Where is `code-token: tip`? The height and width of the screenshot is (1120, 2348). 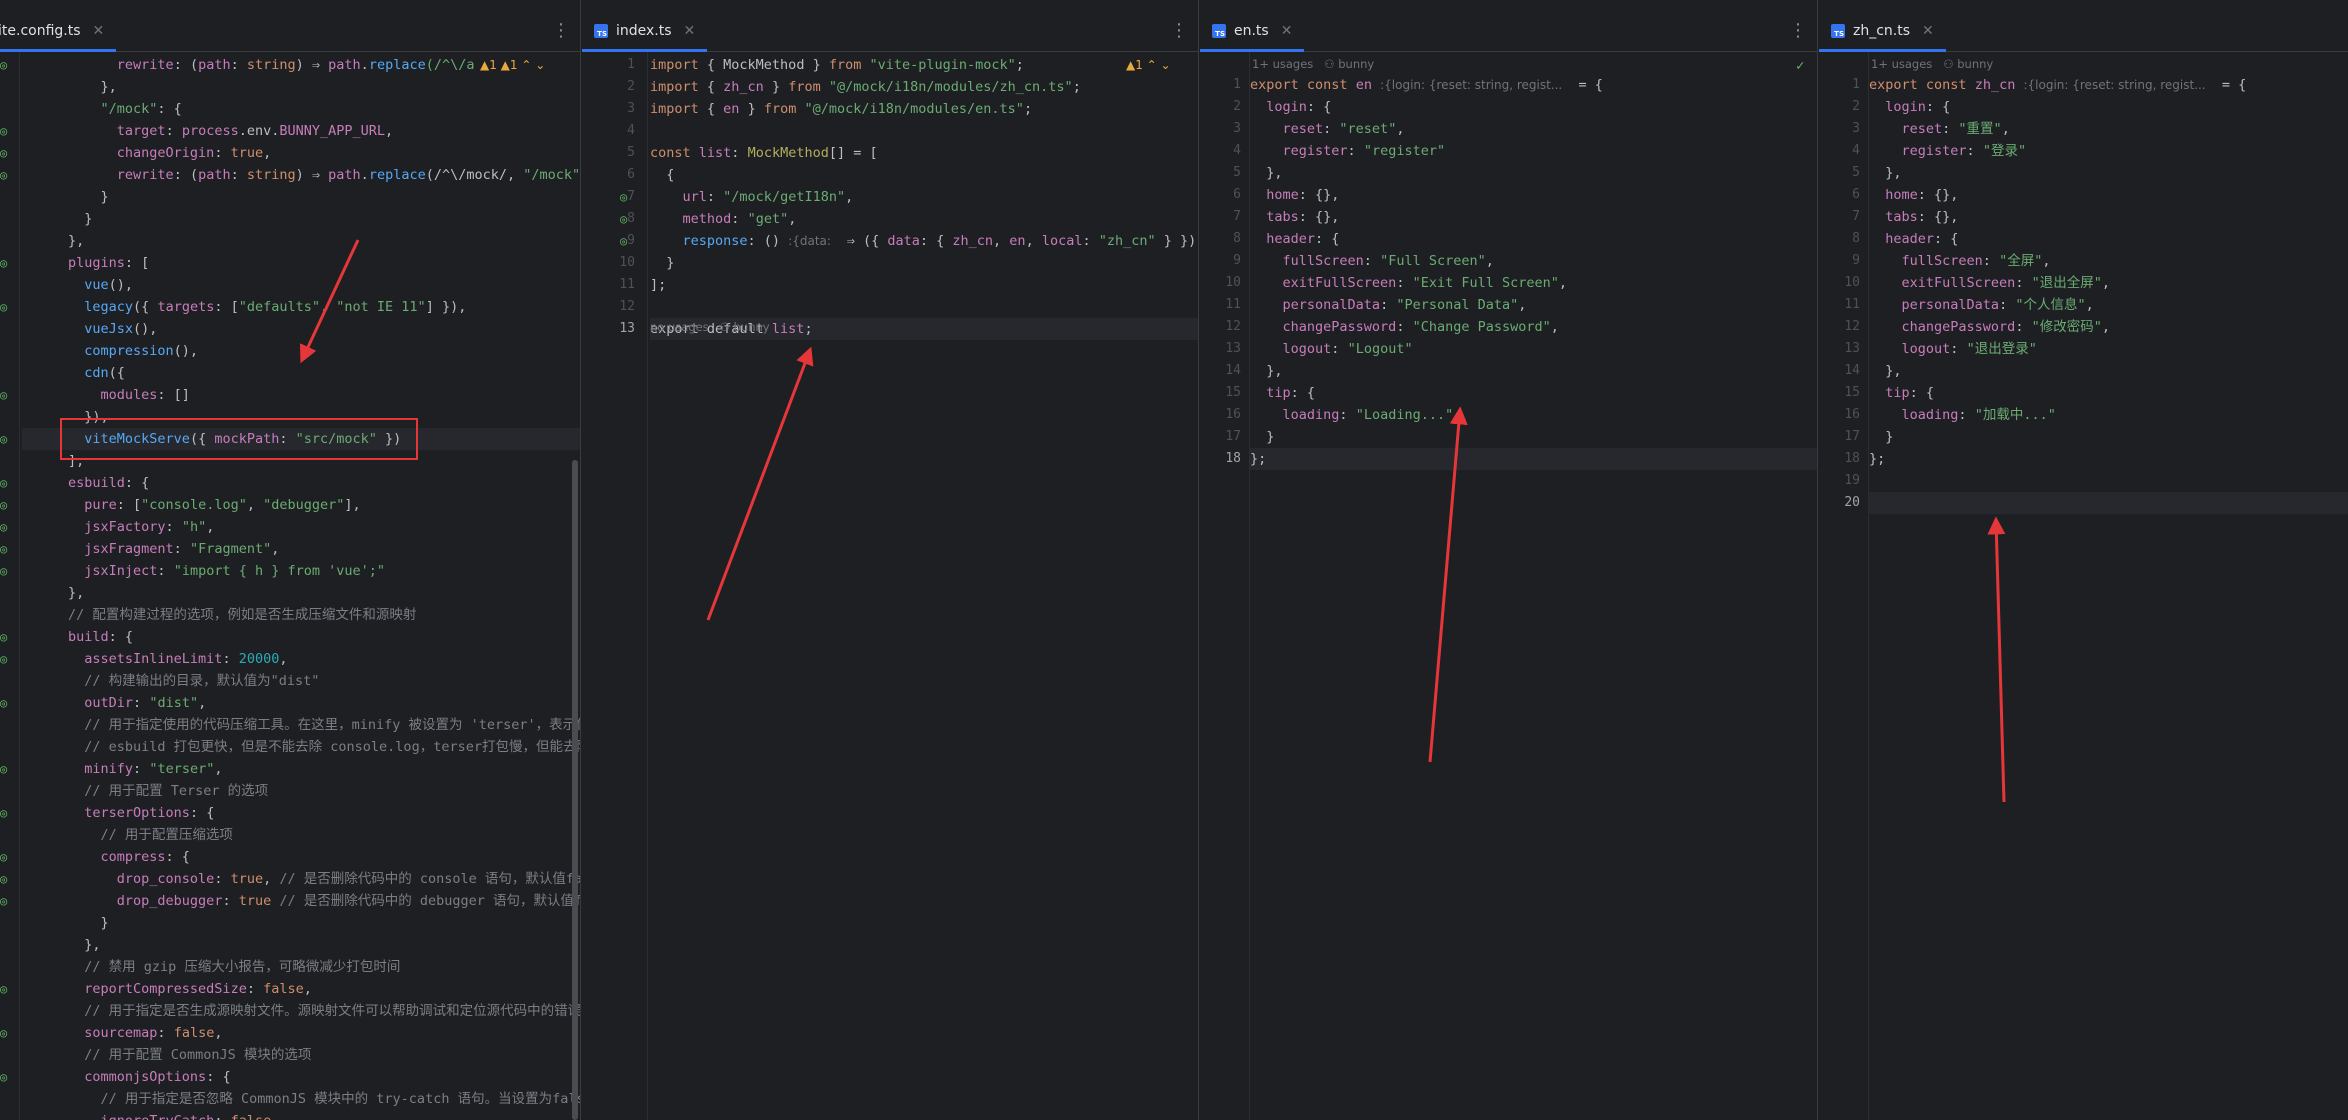 code-token: tip is located at coordinates (1897, 393).